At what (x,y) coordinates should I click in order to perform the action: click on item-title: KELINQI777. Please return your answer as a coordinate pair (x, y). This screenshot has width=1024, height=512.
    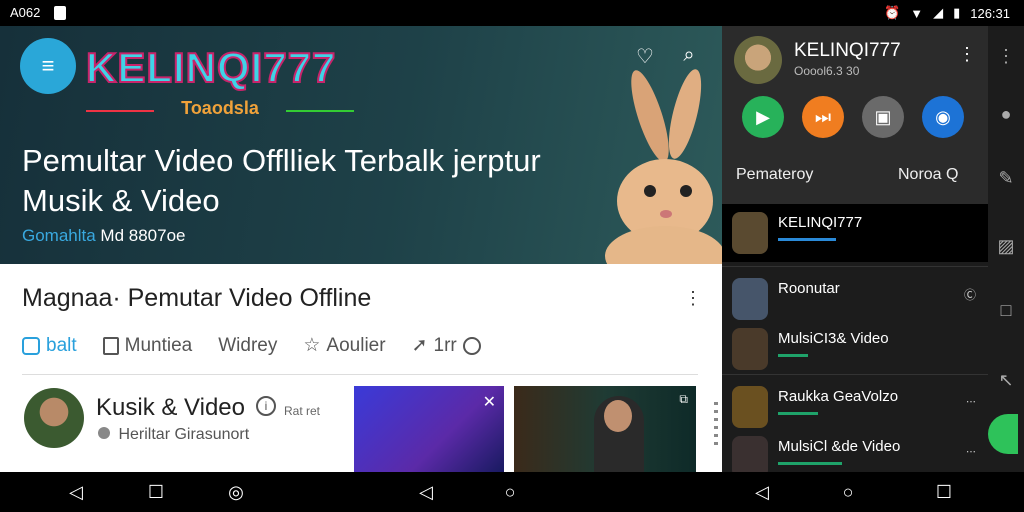
    Looking at the image, I should click on (820, 222).